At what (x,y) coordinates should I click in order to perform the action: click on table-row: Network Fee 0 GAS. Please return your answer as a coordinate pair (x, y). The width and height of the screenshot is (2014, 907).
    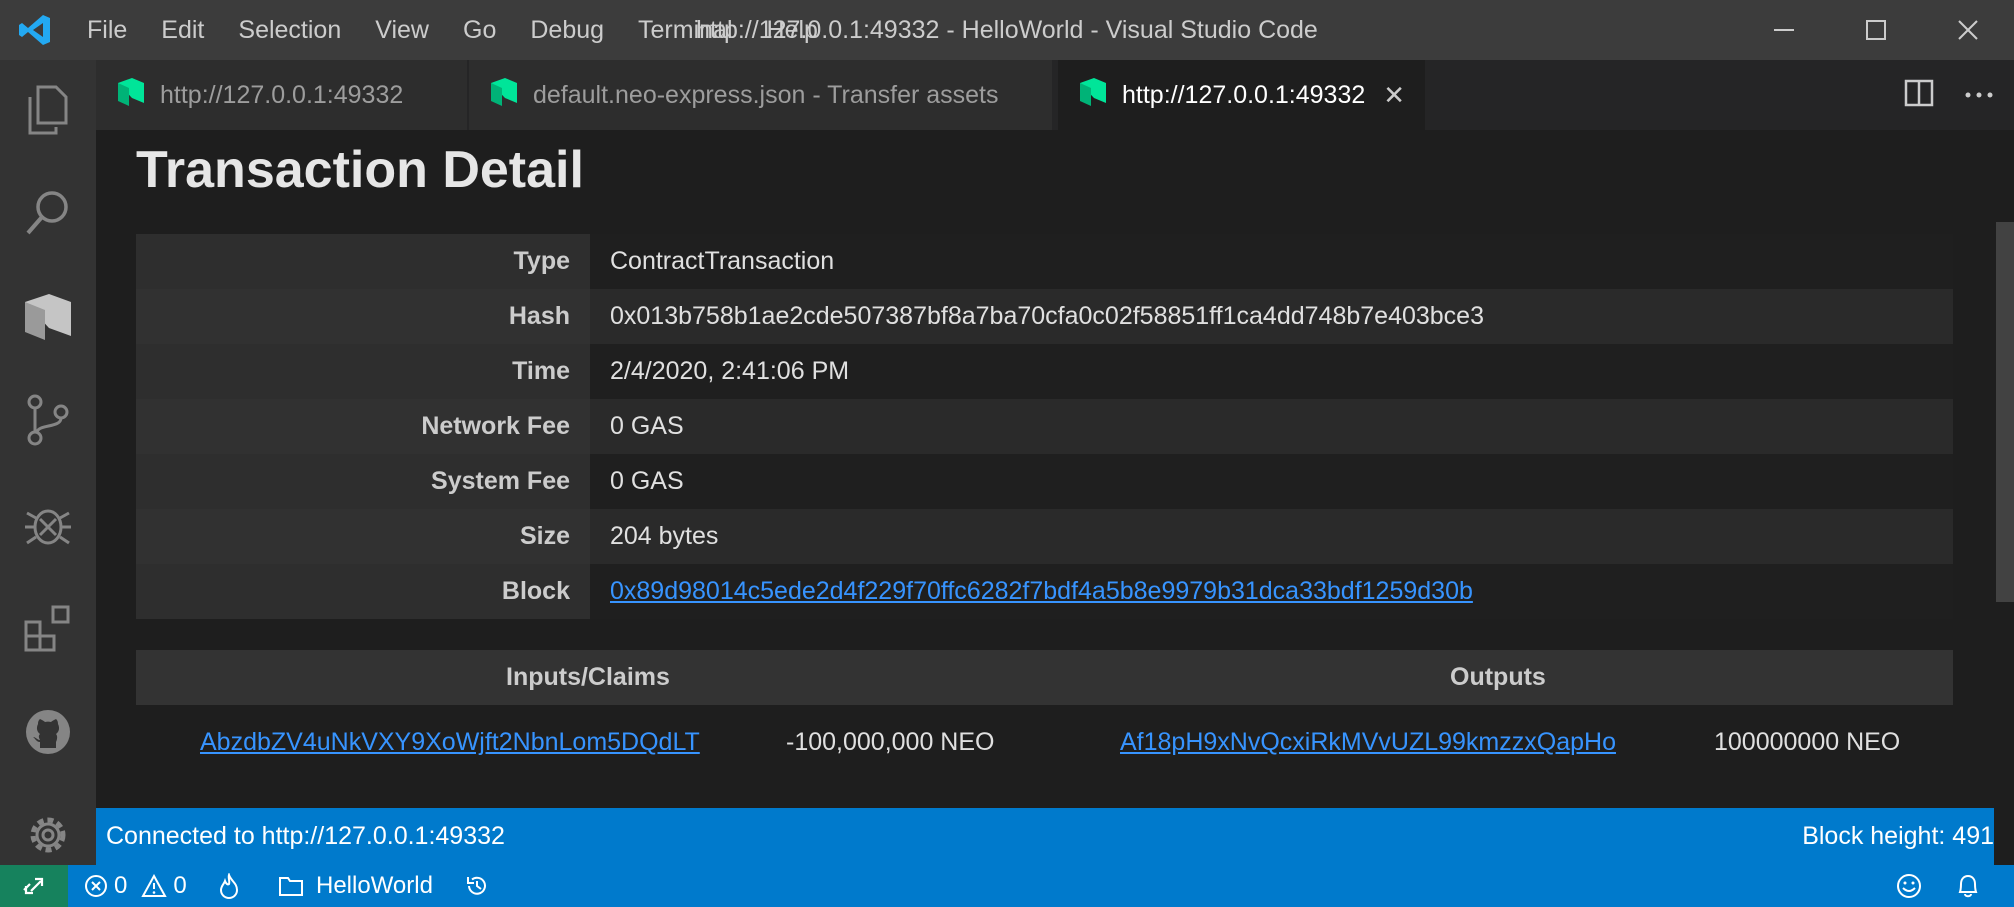
    Looking at the image, I should click on (1044, 426).